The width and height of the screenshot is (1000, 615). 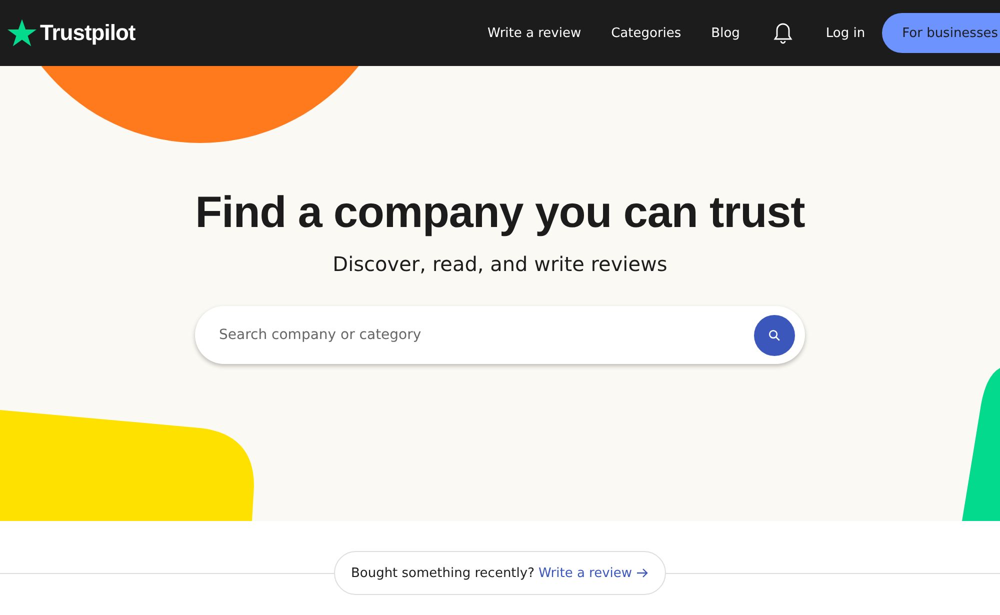 I want to click on hero-title: Find a company you can trust, so click(x=500, y=213).